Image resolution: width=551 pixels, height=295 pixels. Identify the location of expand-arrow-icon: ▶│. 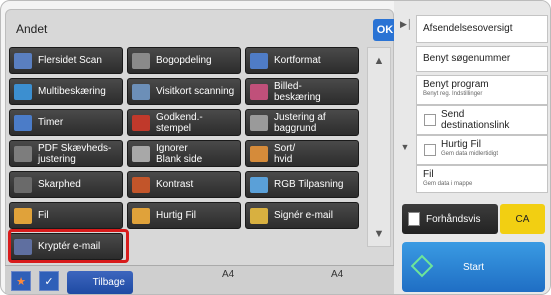
(406, 24).